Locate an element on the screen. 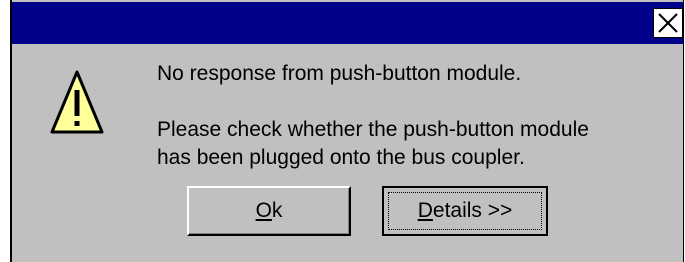 The width and height of the screenshot is (685, 262). close-button is located at coordinates (668, 23).